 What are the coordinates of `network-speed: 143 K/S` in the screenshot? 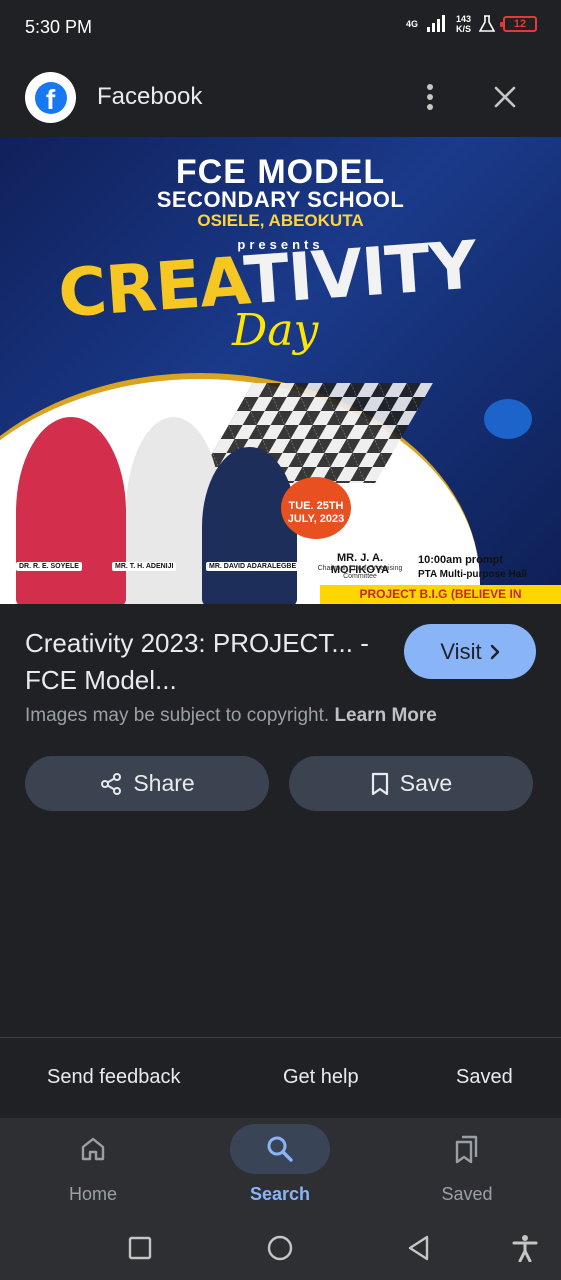 It's located at (463, 24).